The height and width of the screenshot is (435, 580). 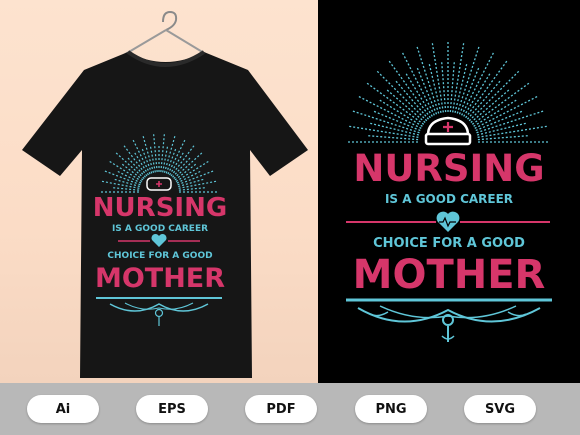 What do you see at coordinates (172, 409) in the screenshot?
I see `format-badge-eps: EPS` at bounding box center [172, 409].